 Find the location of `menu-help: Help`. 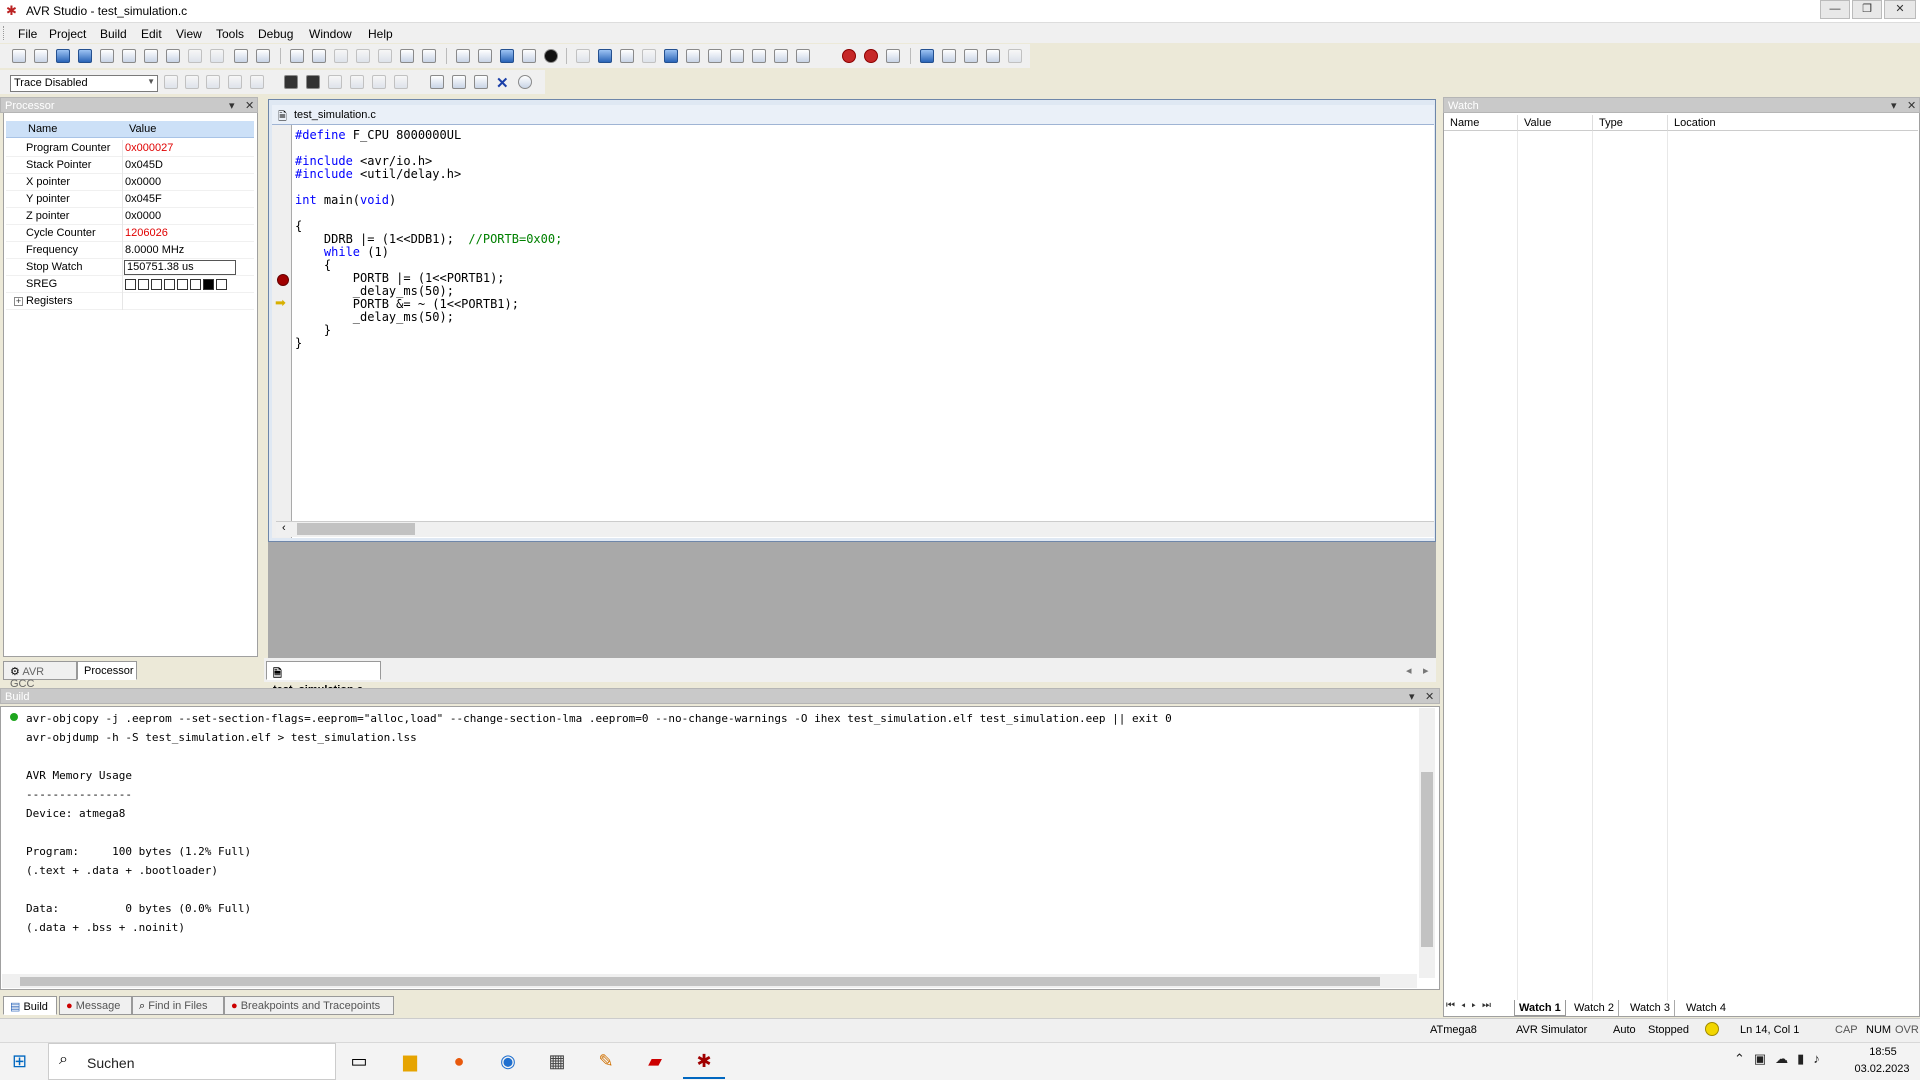

menu-help: Help is located at coordinates (380, 34).